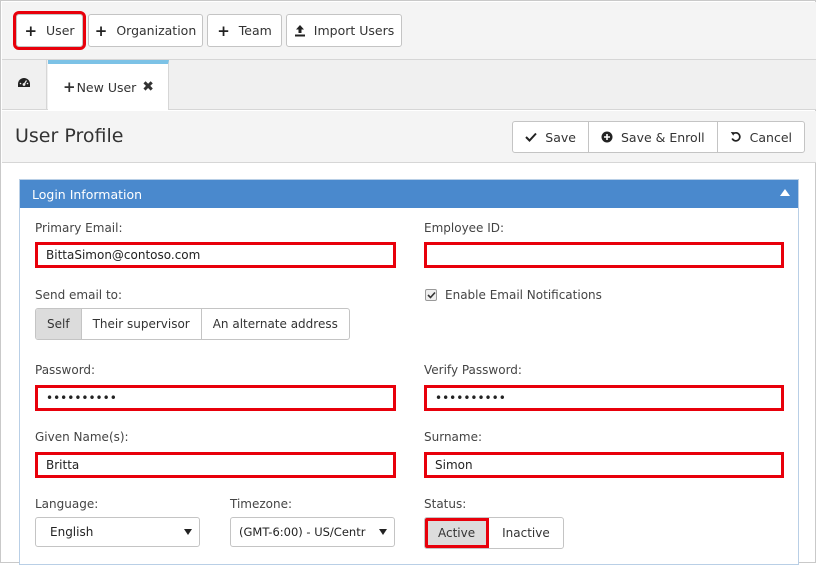  Describe the element at coordinates (302, 532) in the screenshot. I see `timezone-value: (GMT-6:00) - US/Centr` at that location.